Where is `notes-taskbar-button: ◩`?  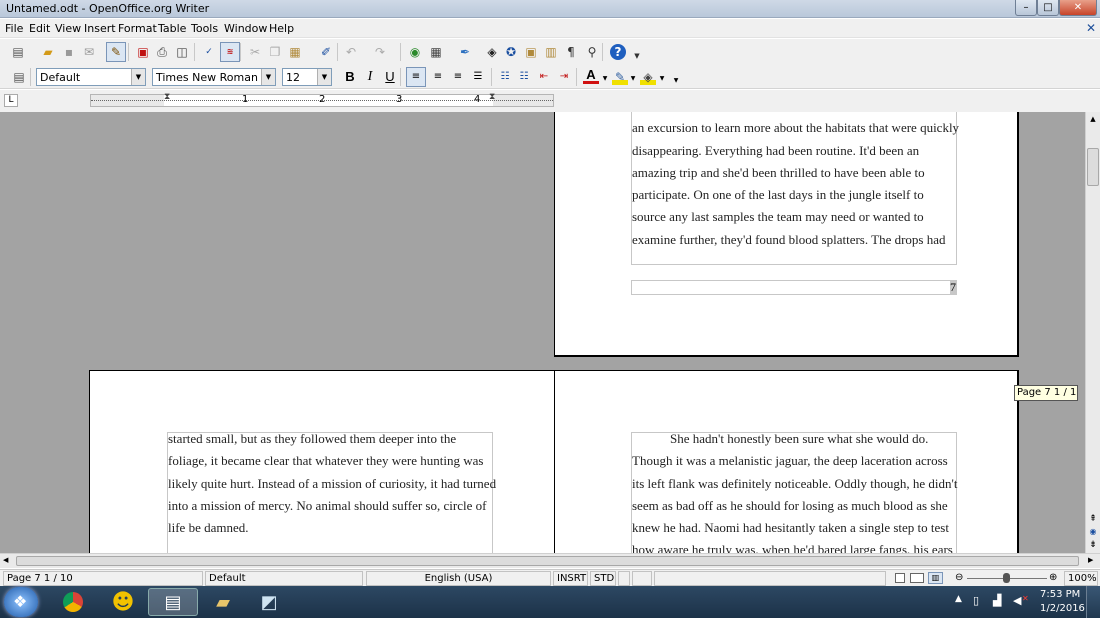
notes-taskbar-button: ◩ is located at coordinates (269, 602).